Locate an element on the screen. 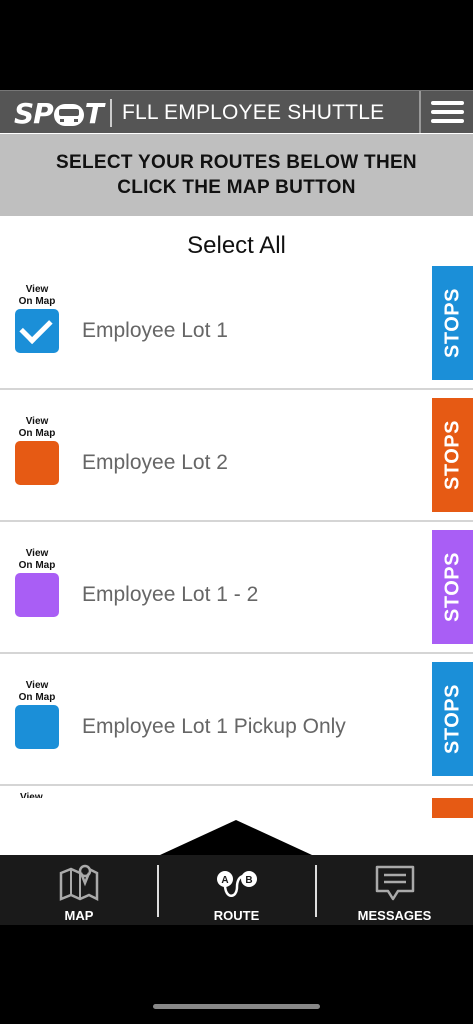 Image resolution: width=473 pixels, height=1024 pixels. view-on-map-label: View is located at coordinates (31, 795).